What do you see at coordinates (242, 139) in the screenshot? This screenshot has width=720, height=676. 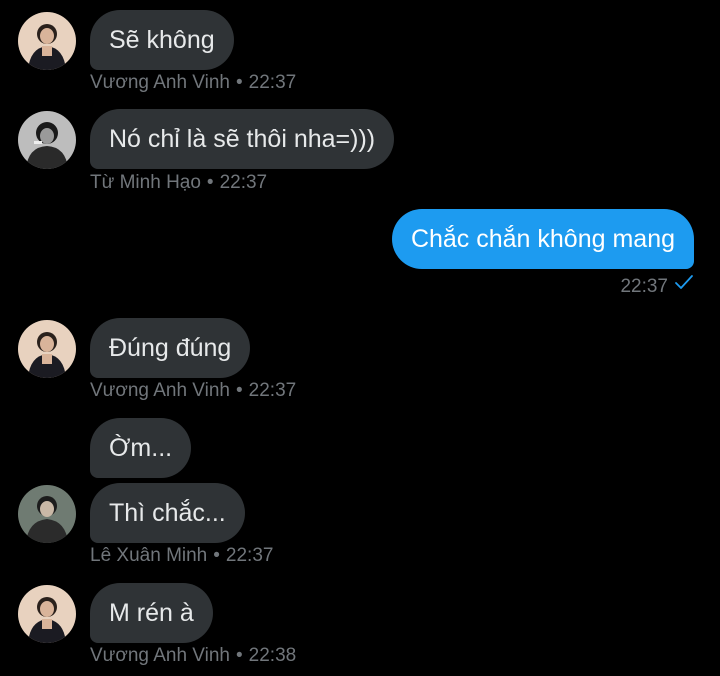 I see `message-bubble: Nó chỉ là sẽ thôi nha=)))` at bounding box center [242, 139].